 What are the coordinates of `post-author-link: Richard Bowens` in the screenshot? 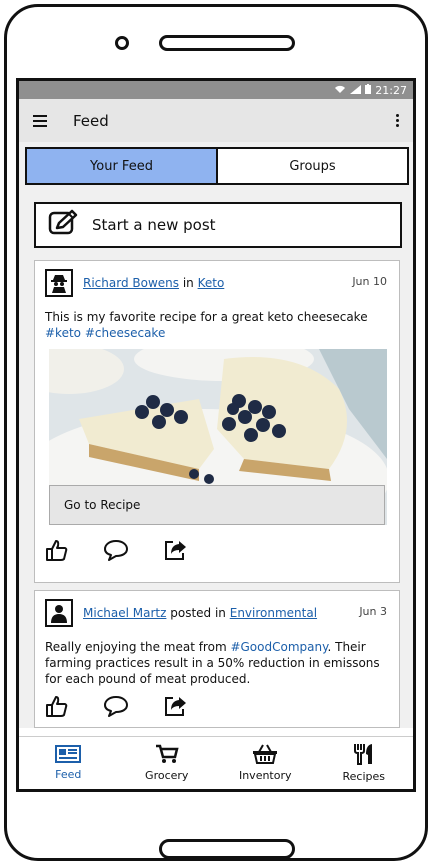 It's located at (131, 283).